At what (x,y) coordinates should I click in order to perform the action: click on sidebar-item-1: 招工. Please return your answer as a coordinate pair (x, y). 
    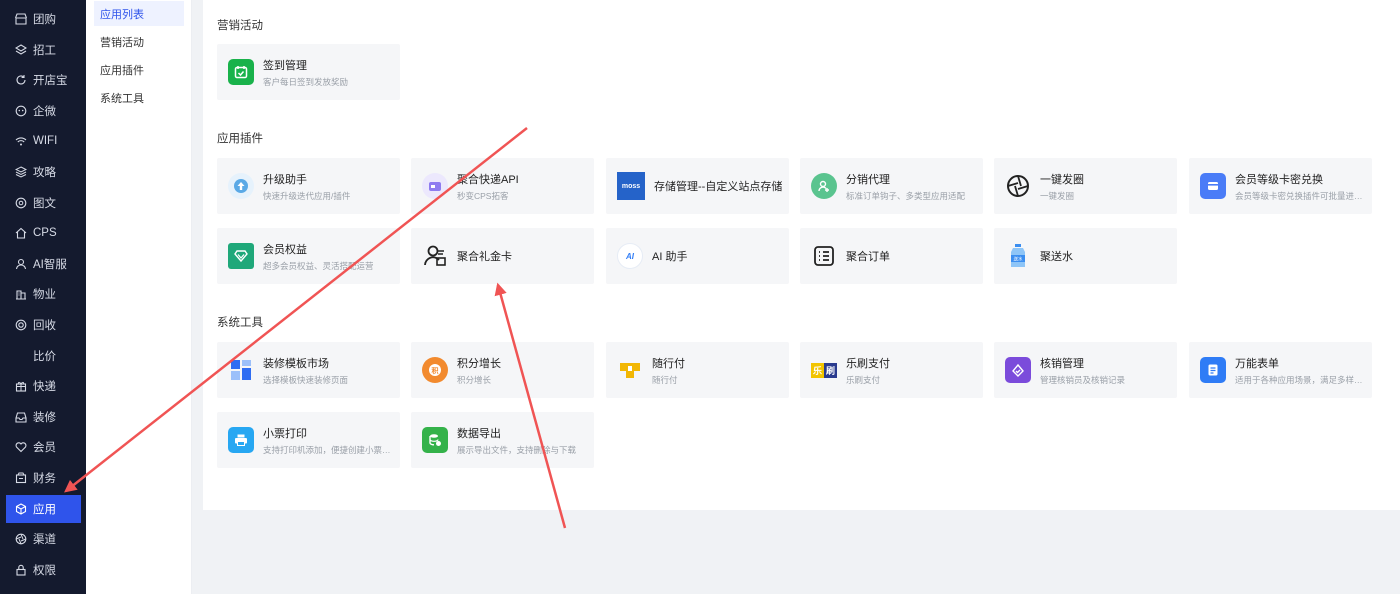
    Looking at the image, I should click on (43, 50).